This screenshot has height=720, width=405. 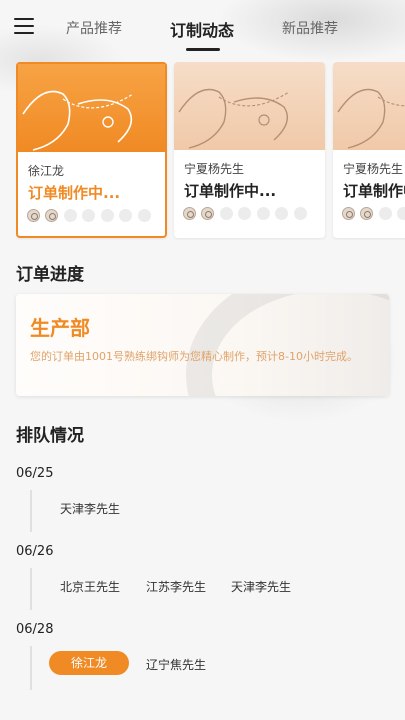 I want to click on order-progress-card: 生产部 您的订单由1001号熟练绑钩师为您精心制作，预计8-10小时完成。, so click(x=202, y=345).